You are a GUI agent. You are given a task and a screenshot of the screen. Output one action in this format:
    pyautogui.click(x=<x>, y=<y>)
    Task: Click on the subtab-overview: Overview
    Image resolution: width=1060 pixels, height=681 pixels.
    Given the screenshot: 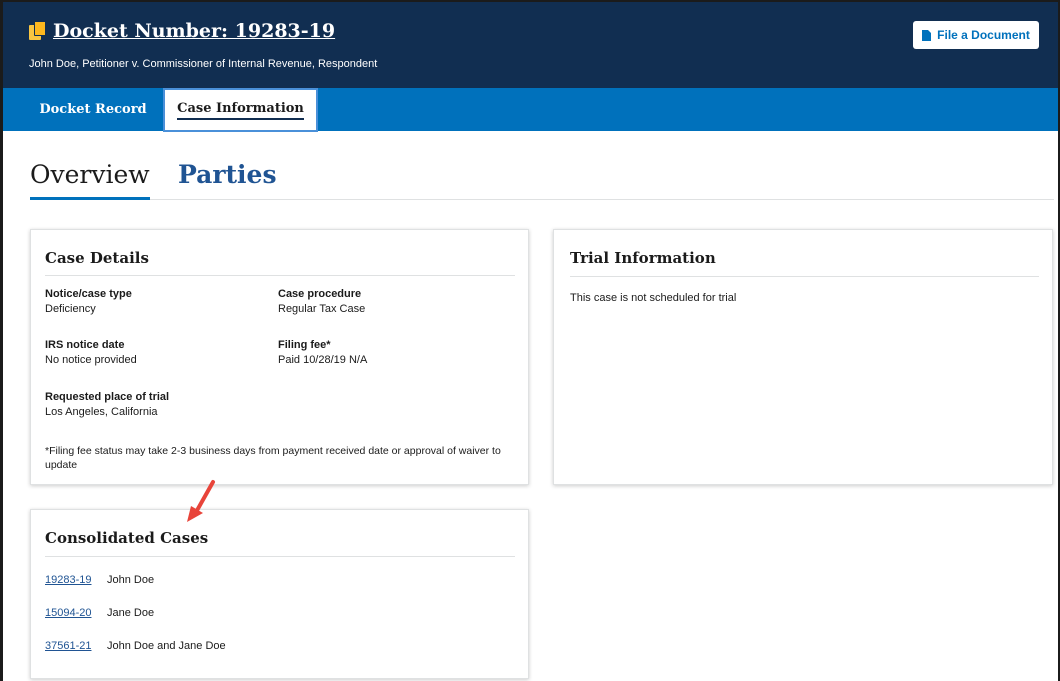 What is the action you would take?
    pyautogui.click(x=90, y=180)
    